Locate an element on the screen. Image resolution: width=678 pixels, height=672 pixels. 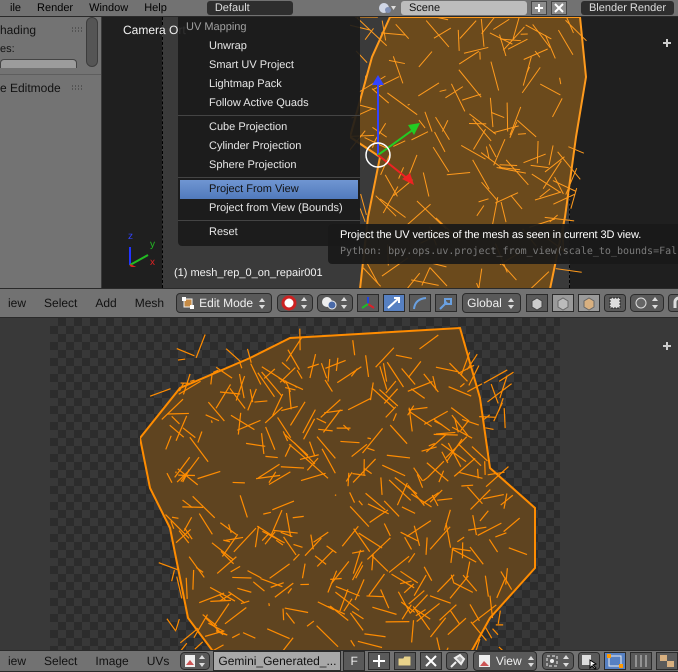
menu-item: Unwrap is located at coordinates (269, 46).